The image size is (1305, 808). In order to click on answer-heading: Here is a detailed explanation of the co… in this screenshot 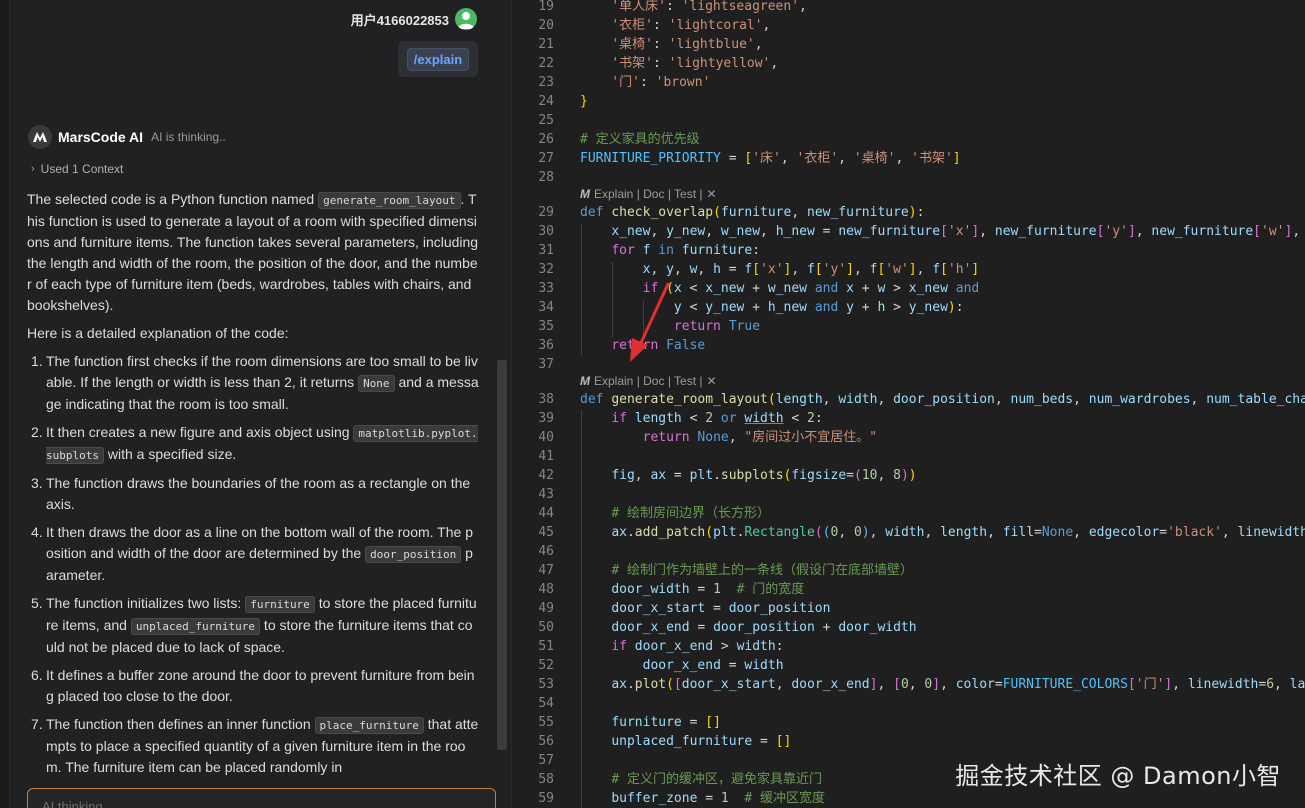, I will do `click(158, 333)`.